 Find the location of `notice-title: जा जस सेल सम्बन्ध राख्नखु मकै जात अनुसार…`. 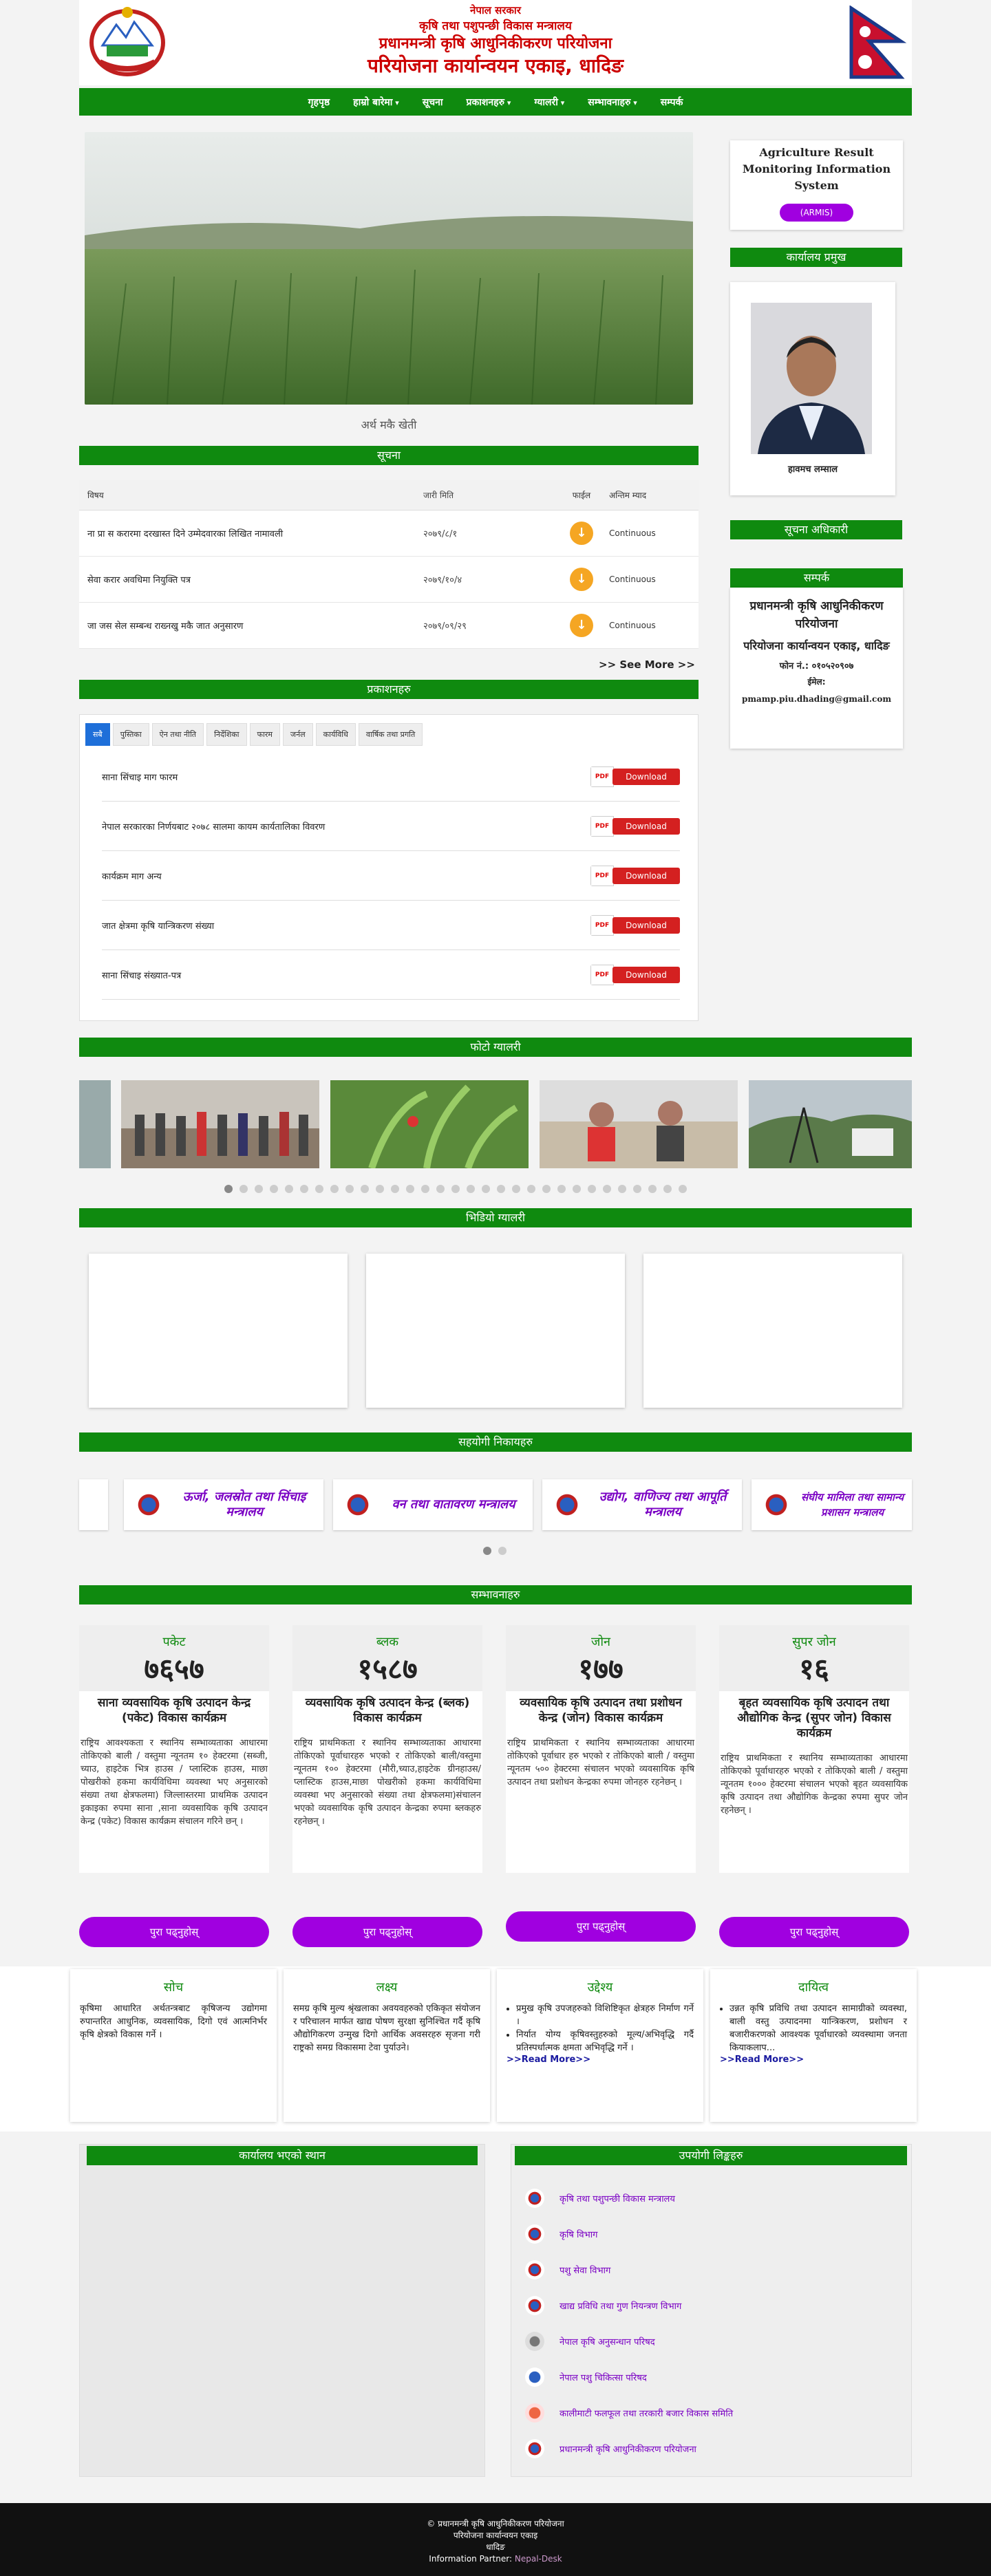

notice-title: जा जस सेल सम्बन्ध राख्नखु मकै जात अनुसार… is located at coordinates (251, 625).